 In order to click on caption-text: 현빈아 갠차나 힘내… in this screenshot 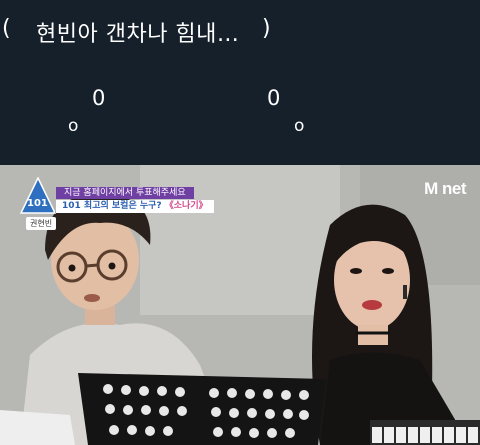, I will do `click(138, 34)`.